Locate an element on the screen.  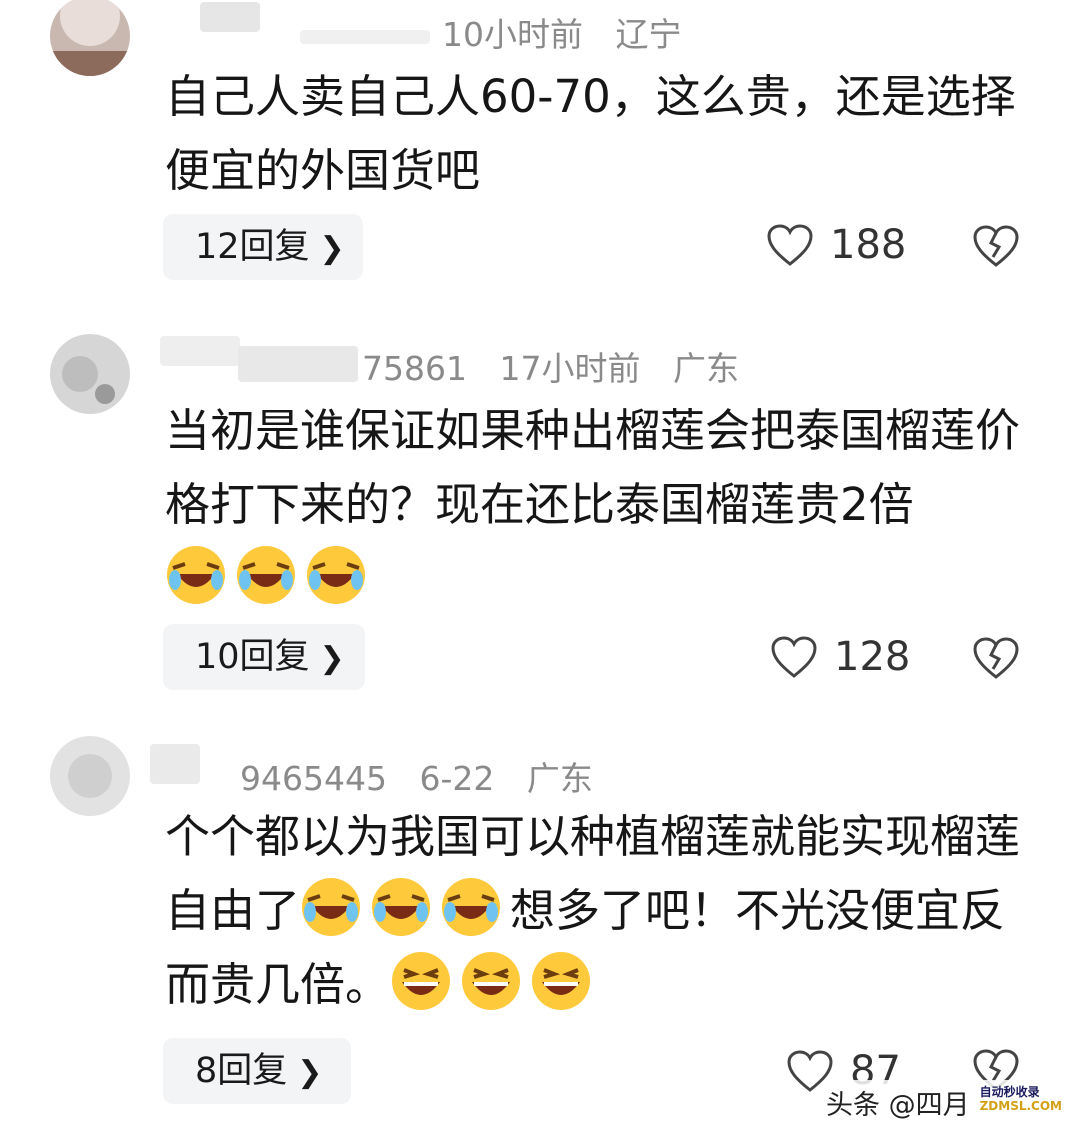
like-count: 188 is located at coordinates (868, 245).